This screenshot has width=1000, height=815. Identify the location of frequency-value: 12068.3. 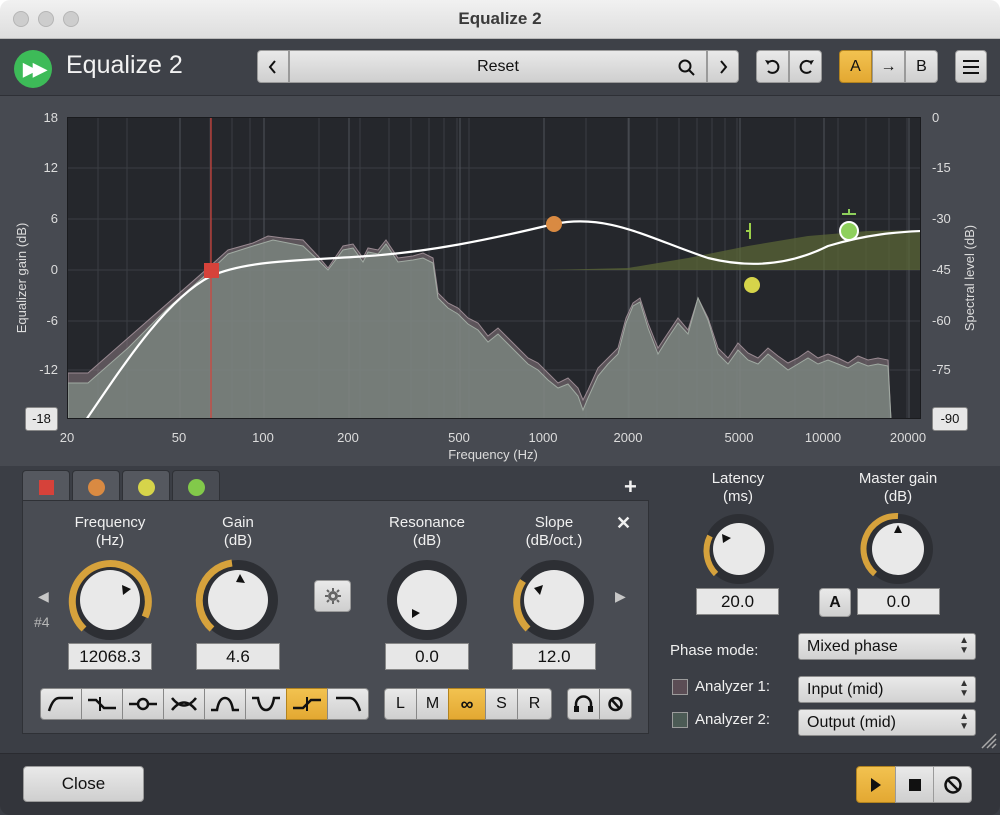
(110, 656).